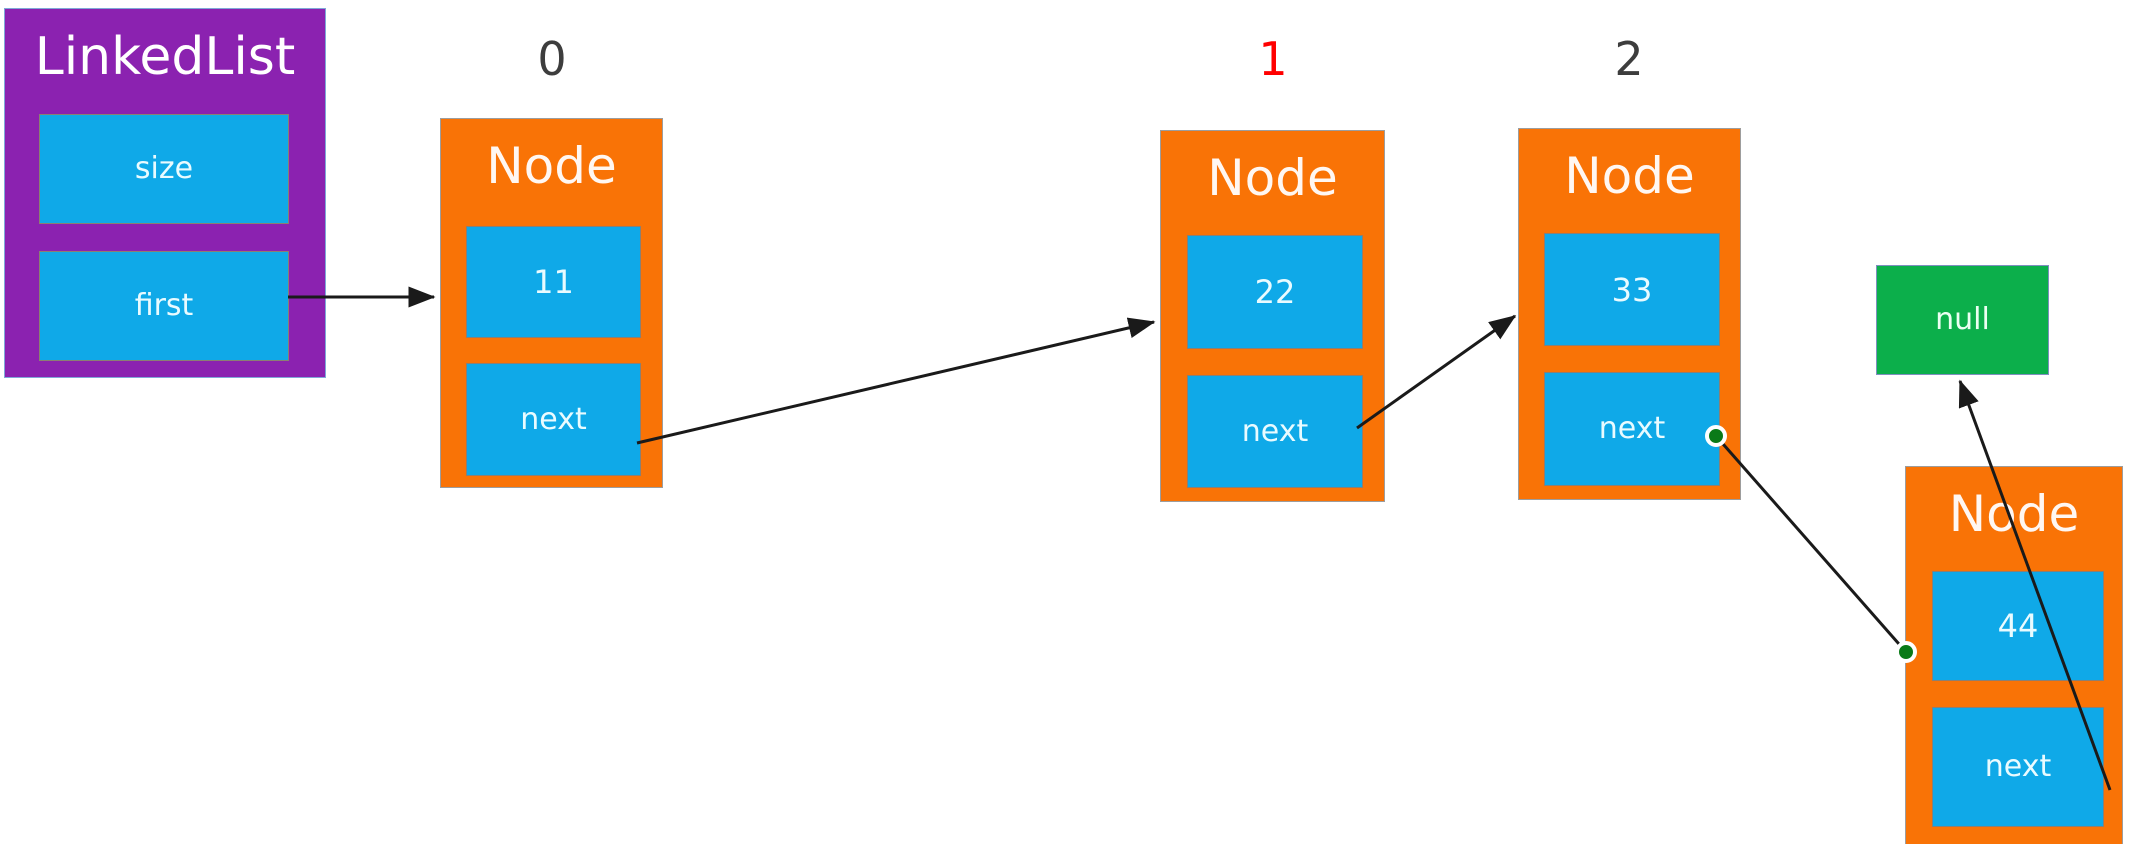 Image resolution: width=2132 pixels, height=844 pixels. I want to click on index-label-2: 2, so click(1629, 59).